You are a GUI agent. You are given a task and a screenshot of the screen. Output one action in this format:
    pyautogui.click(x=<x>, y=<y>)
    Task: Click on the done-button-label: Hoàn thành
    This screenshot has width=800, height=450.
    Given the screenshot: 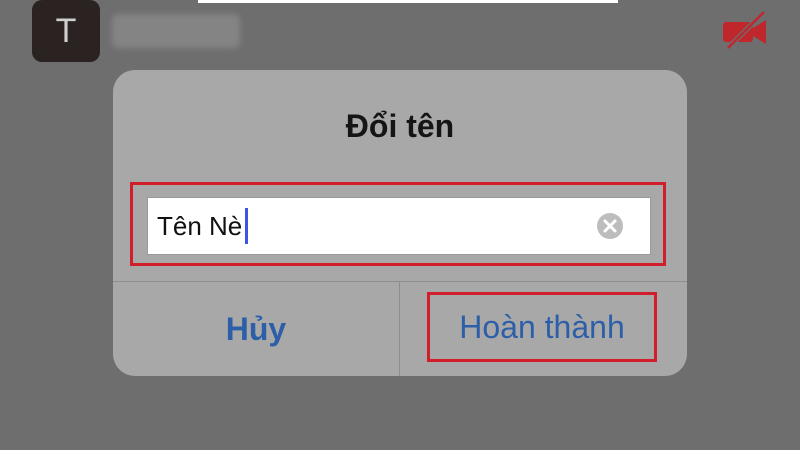 What is the action you would take?
    pyautogui.click(x=542, y=327)
    